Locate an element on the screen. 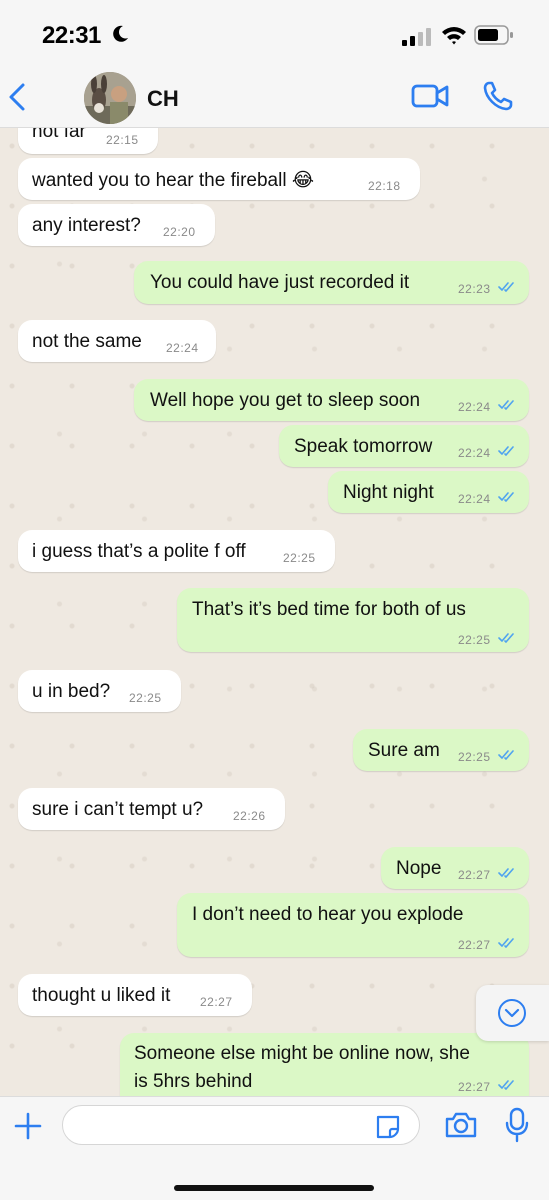 Image resolution: width=549 pixels, height=1200 pixels. avatar-photo is located at coordinates (110, 98).